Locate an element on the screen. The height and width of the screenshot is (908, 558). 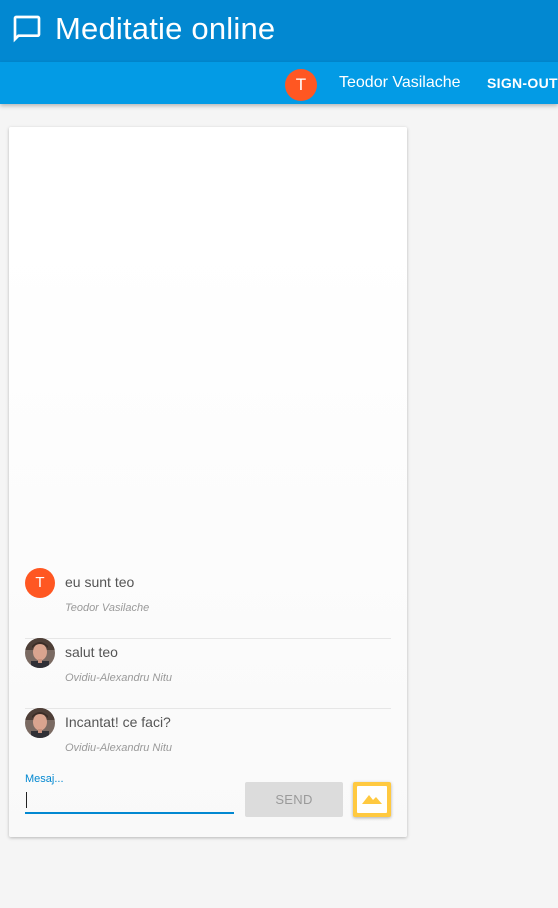
image-icon-frame is located at coordinates (372, 799).